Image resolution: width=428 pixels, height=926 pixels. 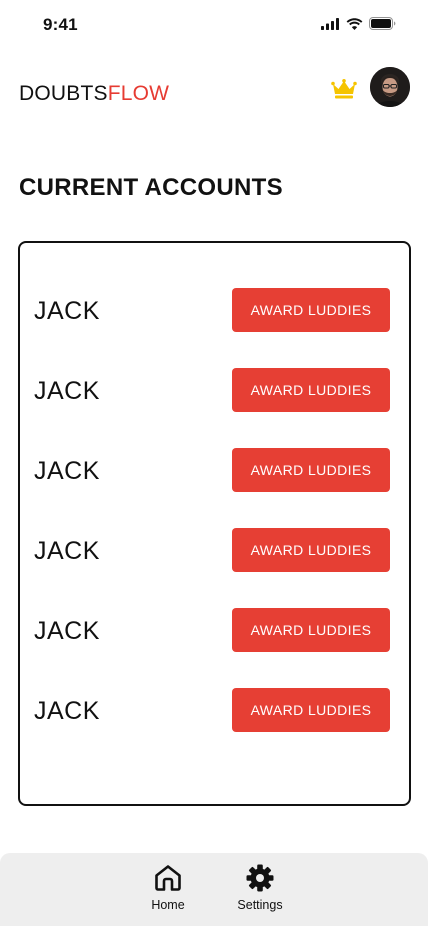 What do you see at coordinates (60, 24) in the screenshot?
I see `status-time: 9:41` at bounding box center [60, 24].